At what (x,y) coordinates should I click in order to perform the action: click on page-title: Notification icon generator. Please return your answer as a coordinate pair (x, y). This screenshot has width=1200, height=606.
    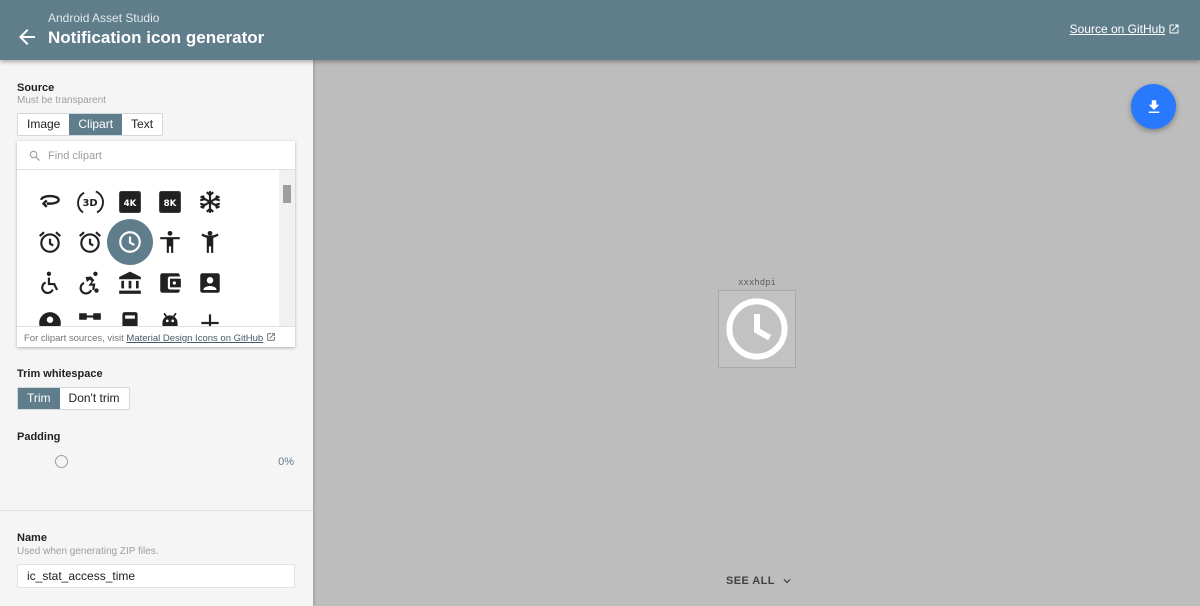
    Looking at the image, I should click on (156, 37).